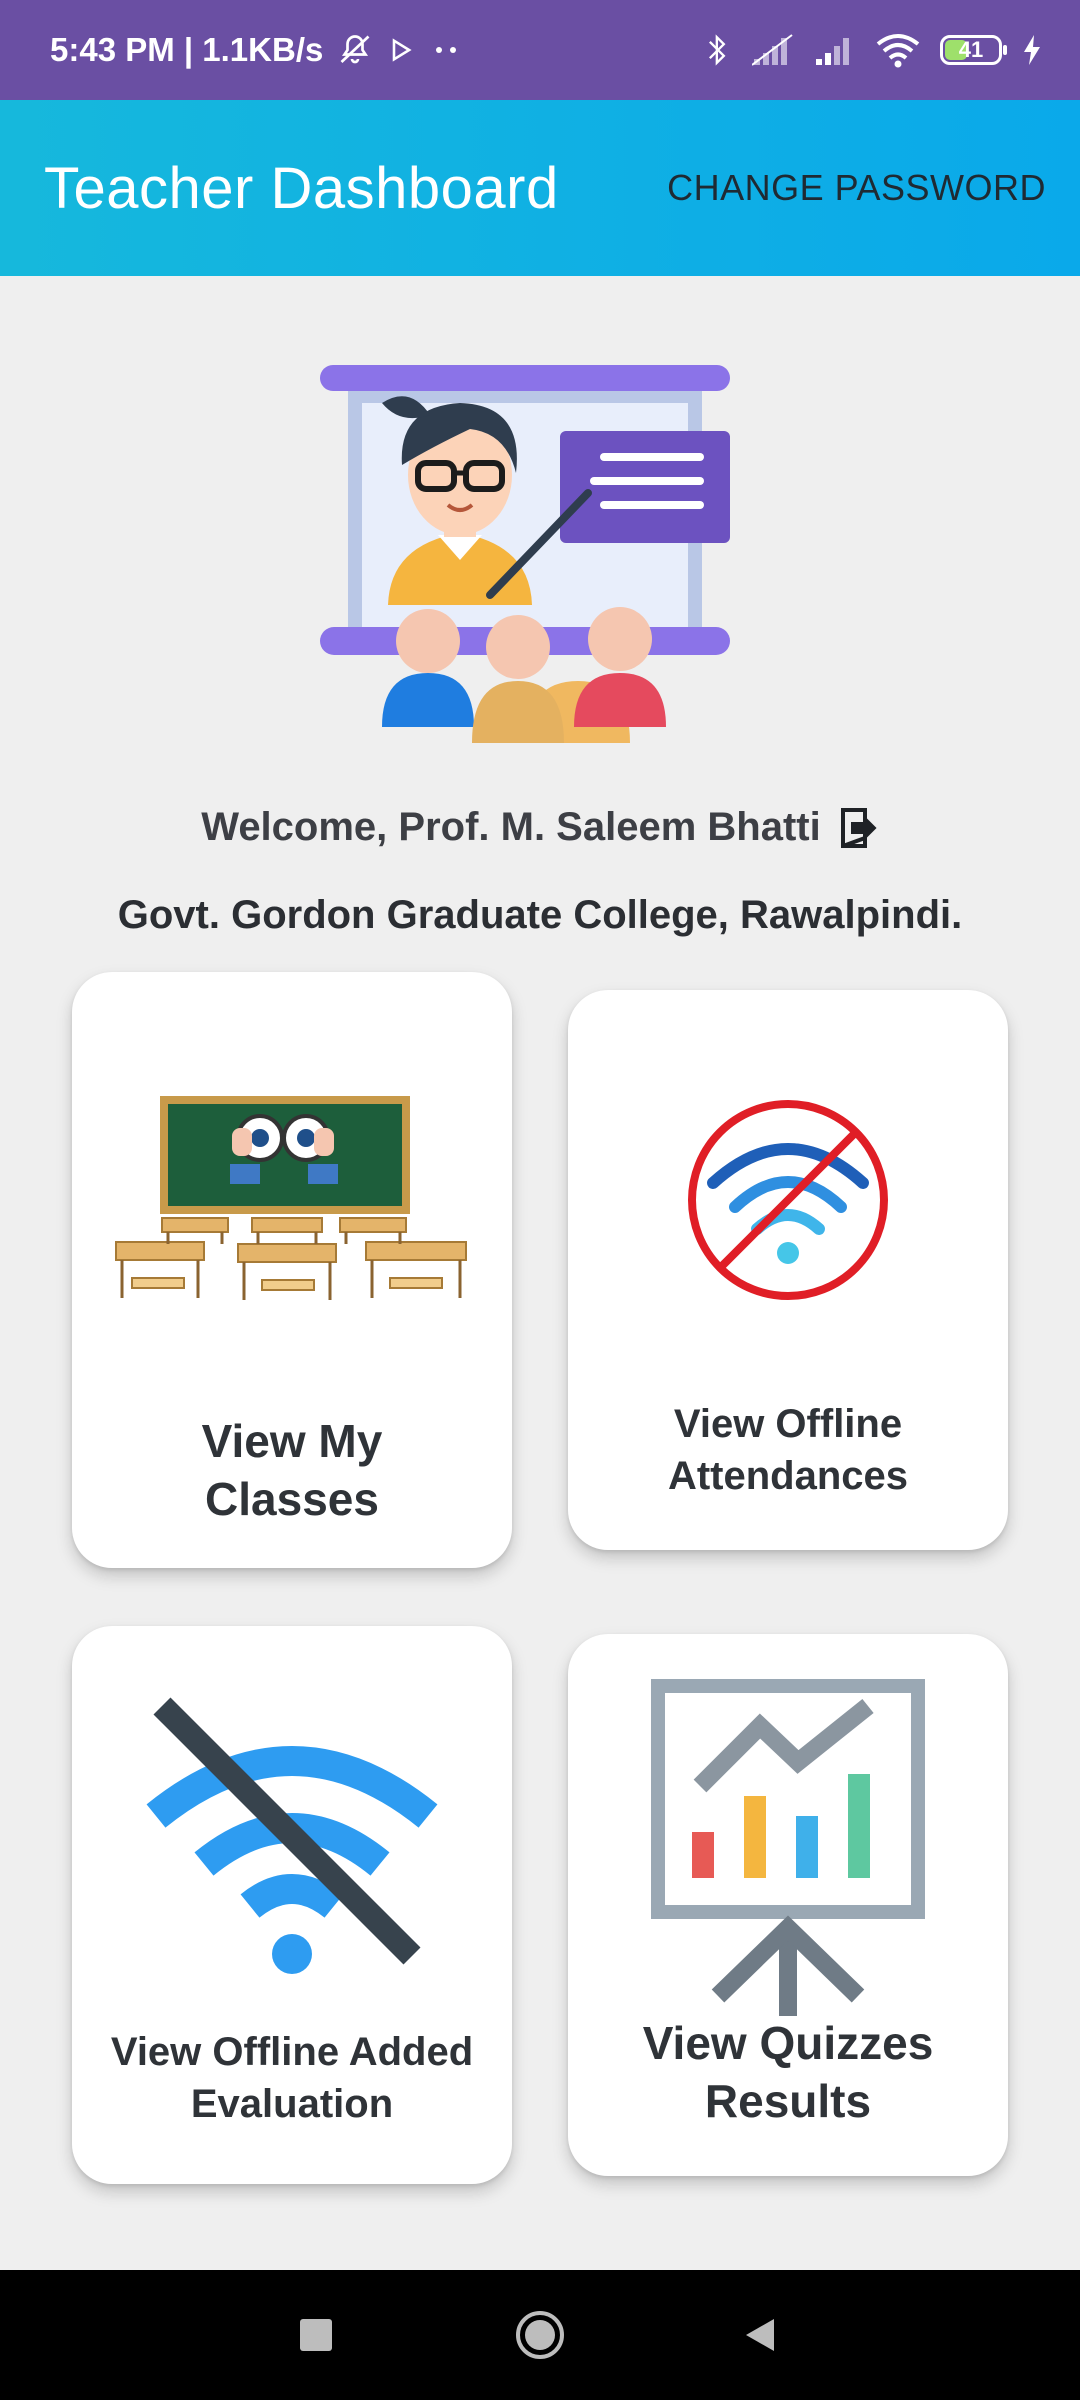  I want to click on status-right: 41, so click(873, 50).